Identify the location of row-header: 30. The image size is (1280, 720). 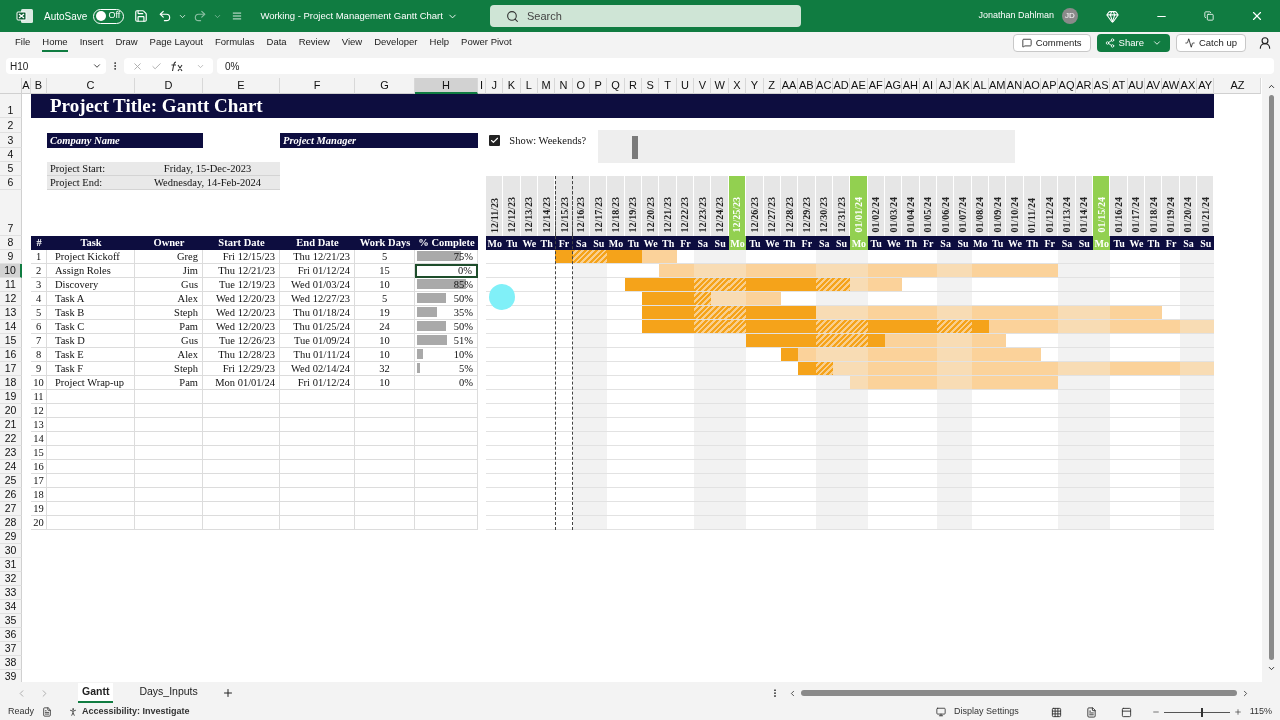
(11, 551).